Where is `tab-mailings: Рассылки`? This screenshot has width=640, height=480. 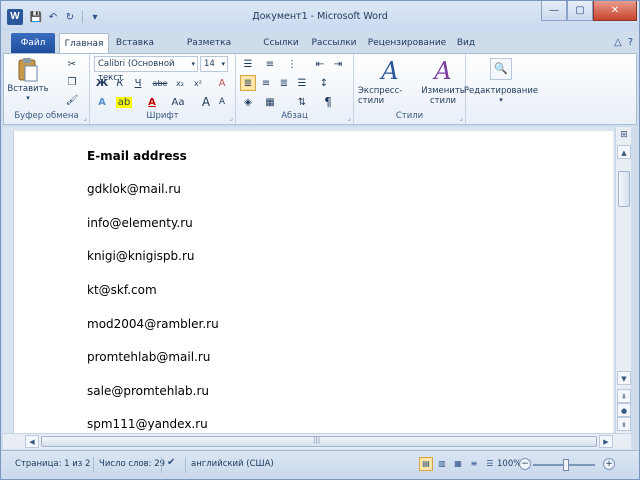
tab-mailings: Рассылки is located at coordinates (334, 43).